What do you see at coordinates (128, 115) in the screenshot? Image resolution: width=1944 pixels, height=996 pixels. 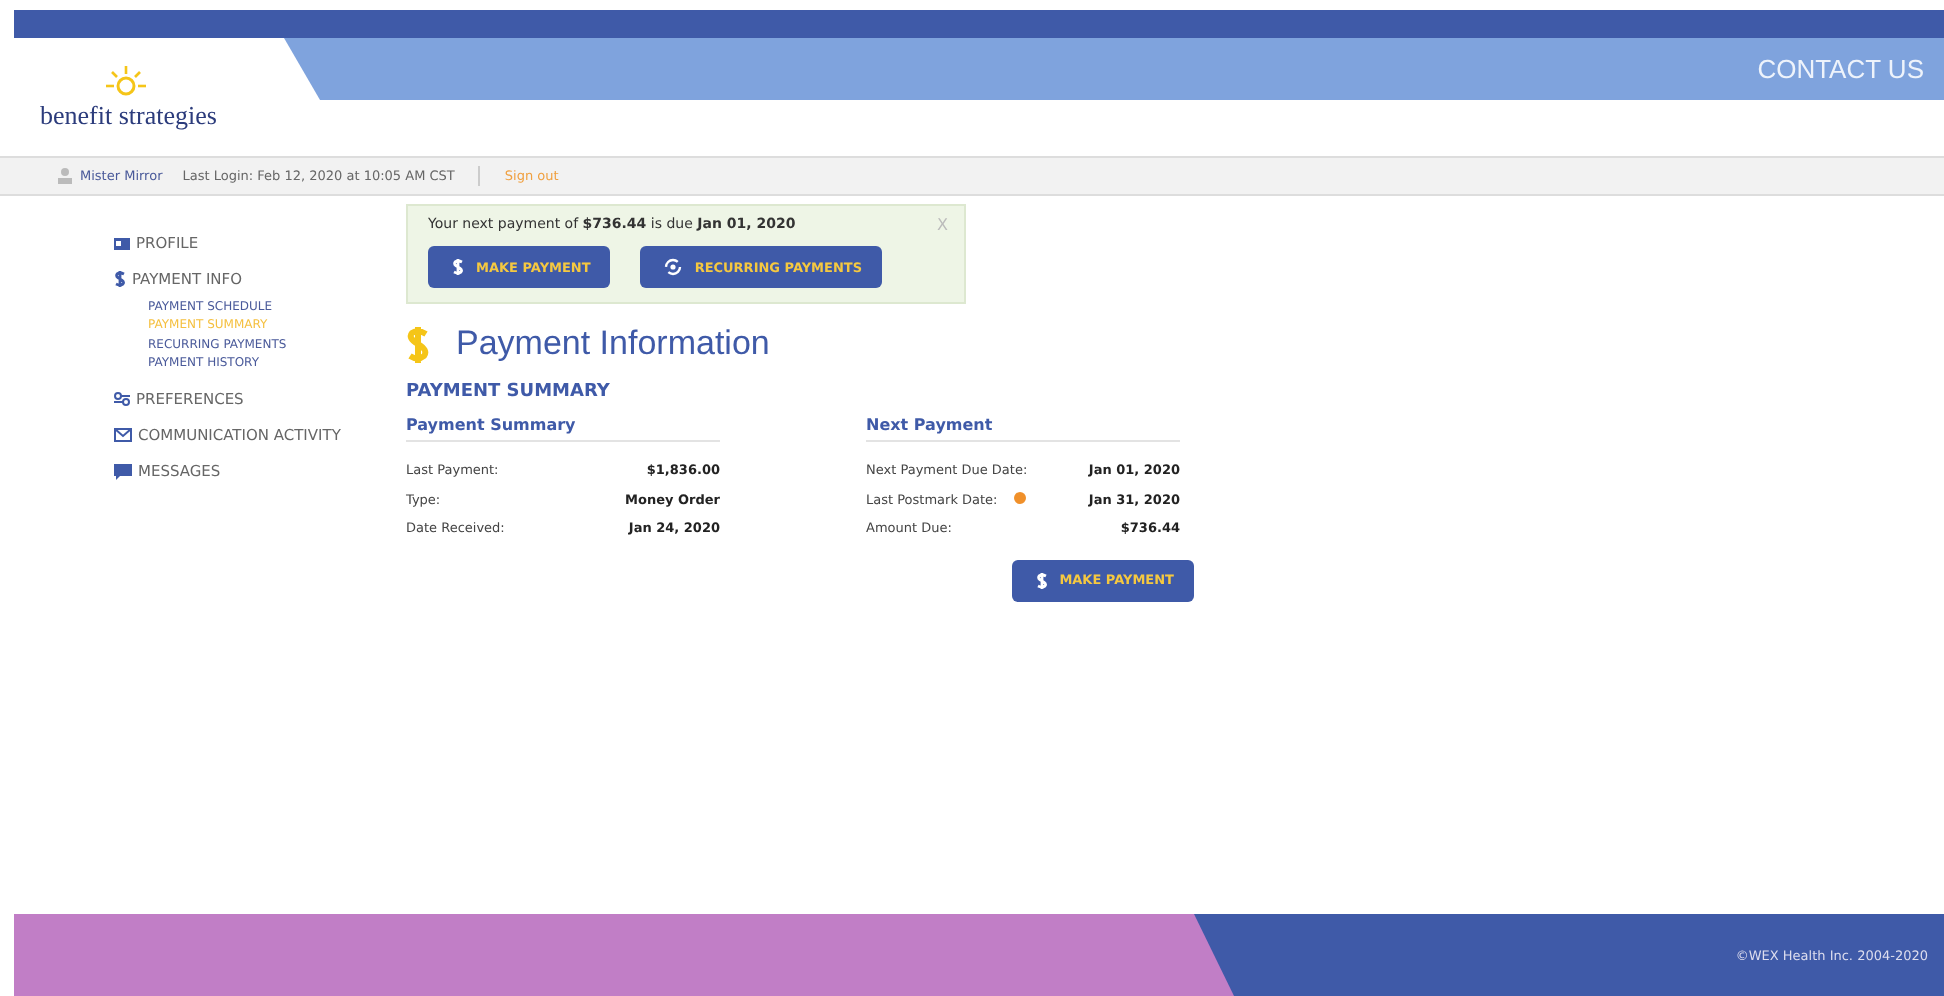 I see `logo-text: benefit strategies` at bounding box center [128, 115].